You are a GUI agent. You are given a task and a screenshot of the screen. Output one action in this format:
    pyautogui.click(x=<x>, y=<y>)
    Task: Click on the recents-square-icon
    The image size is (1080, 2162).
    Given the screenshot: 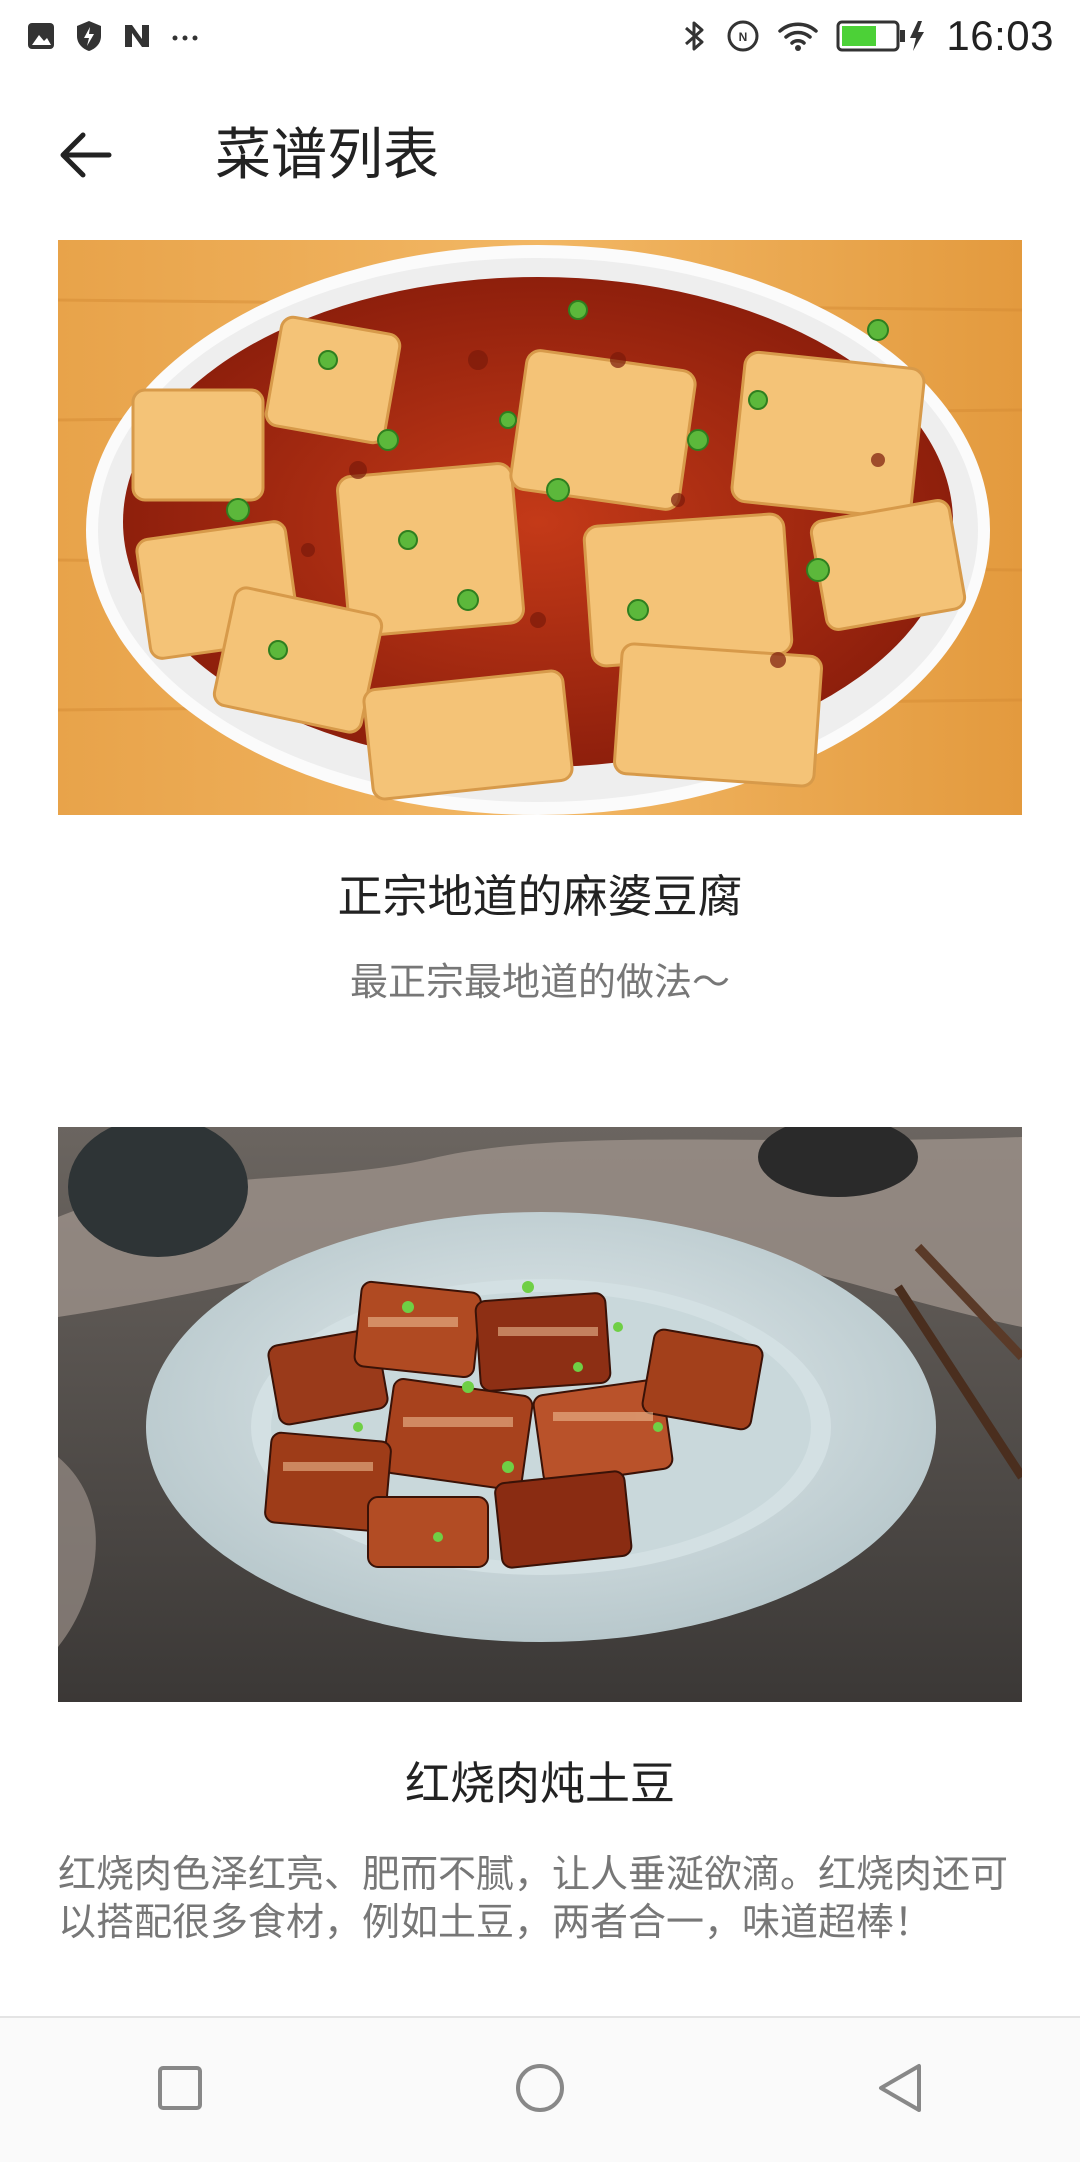 What is the action you would take?
    pyautogui.click(x=180, y=2090)
    